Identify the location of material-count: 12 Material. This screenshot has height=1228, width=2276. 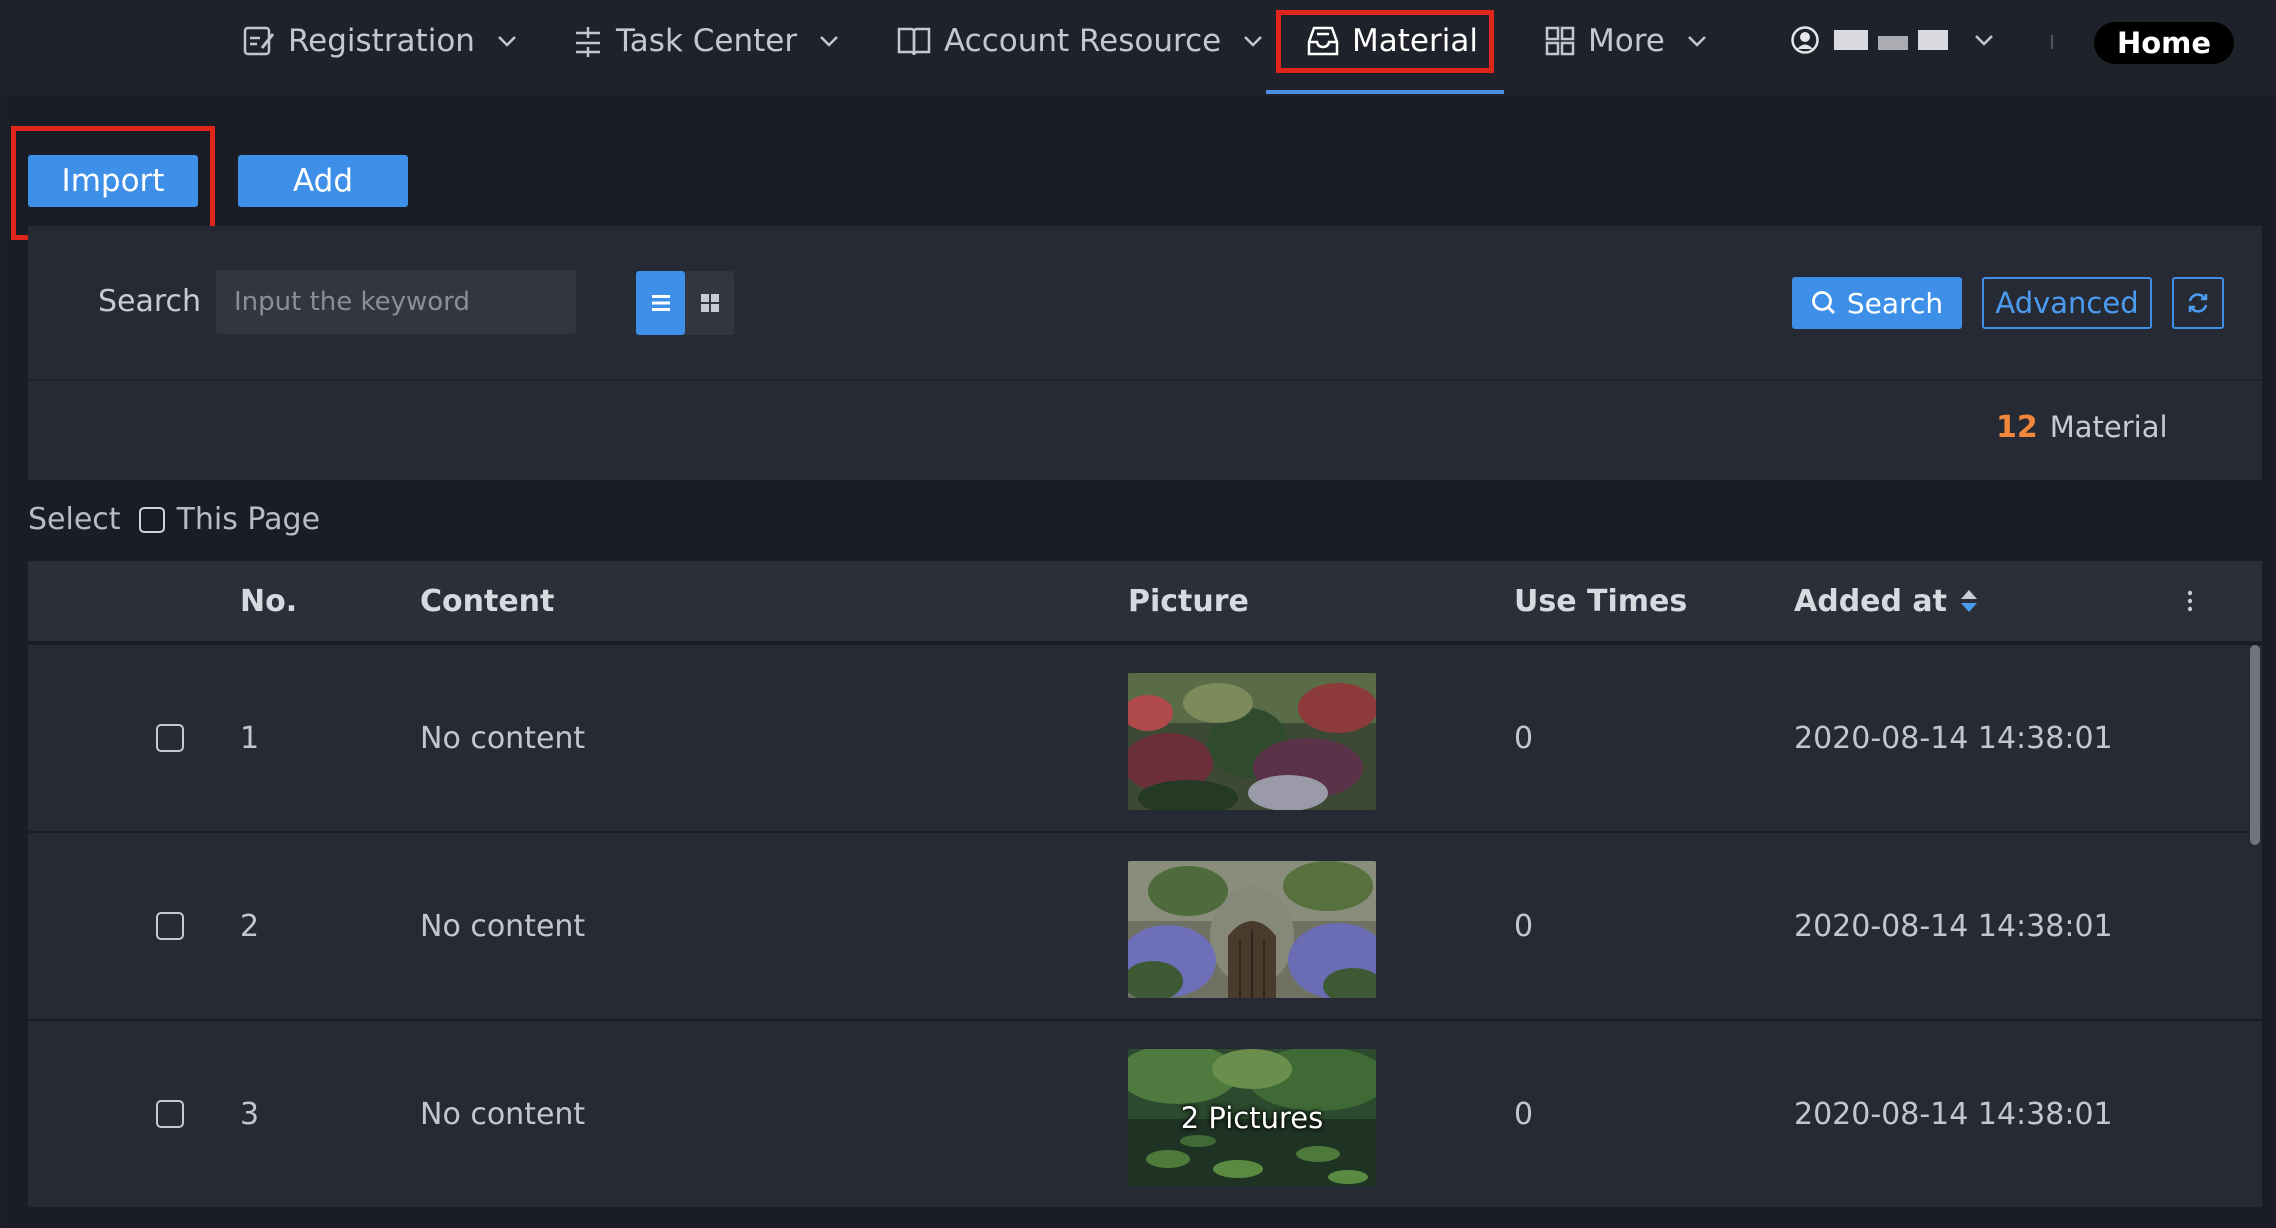
(2082, 427).